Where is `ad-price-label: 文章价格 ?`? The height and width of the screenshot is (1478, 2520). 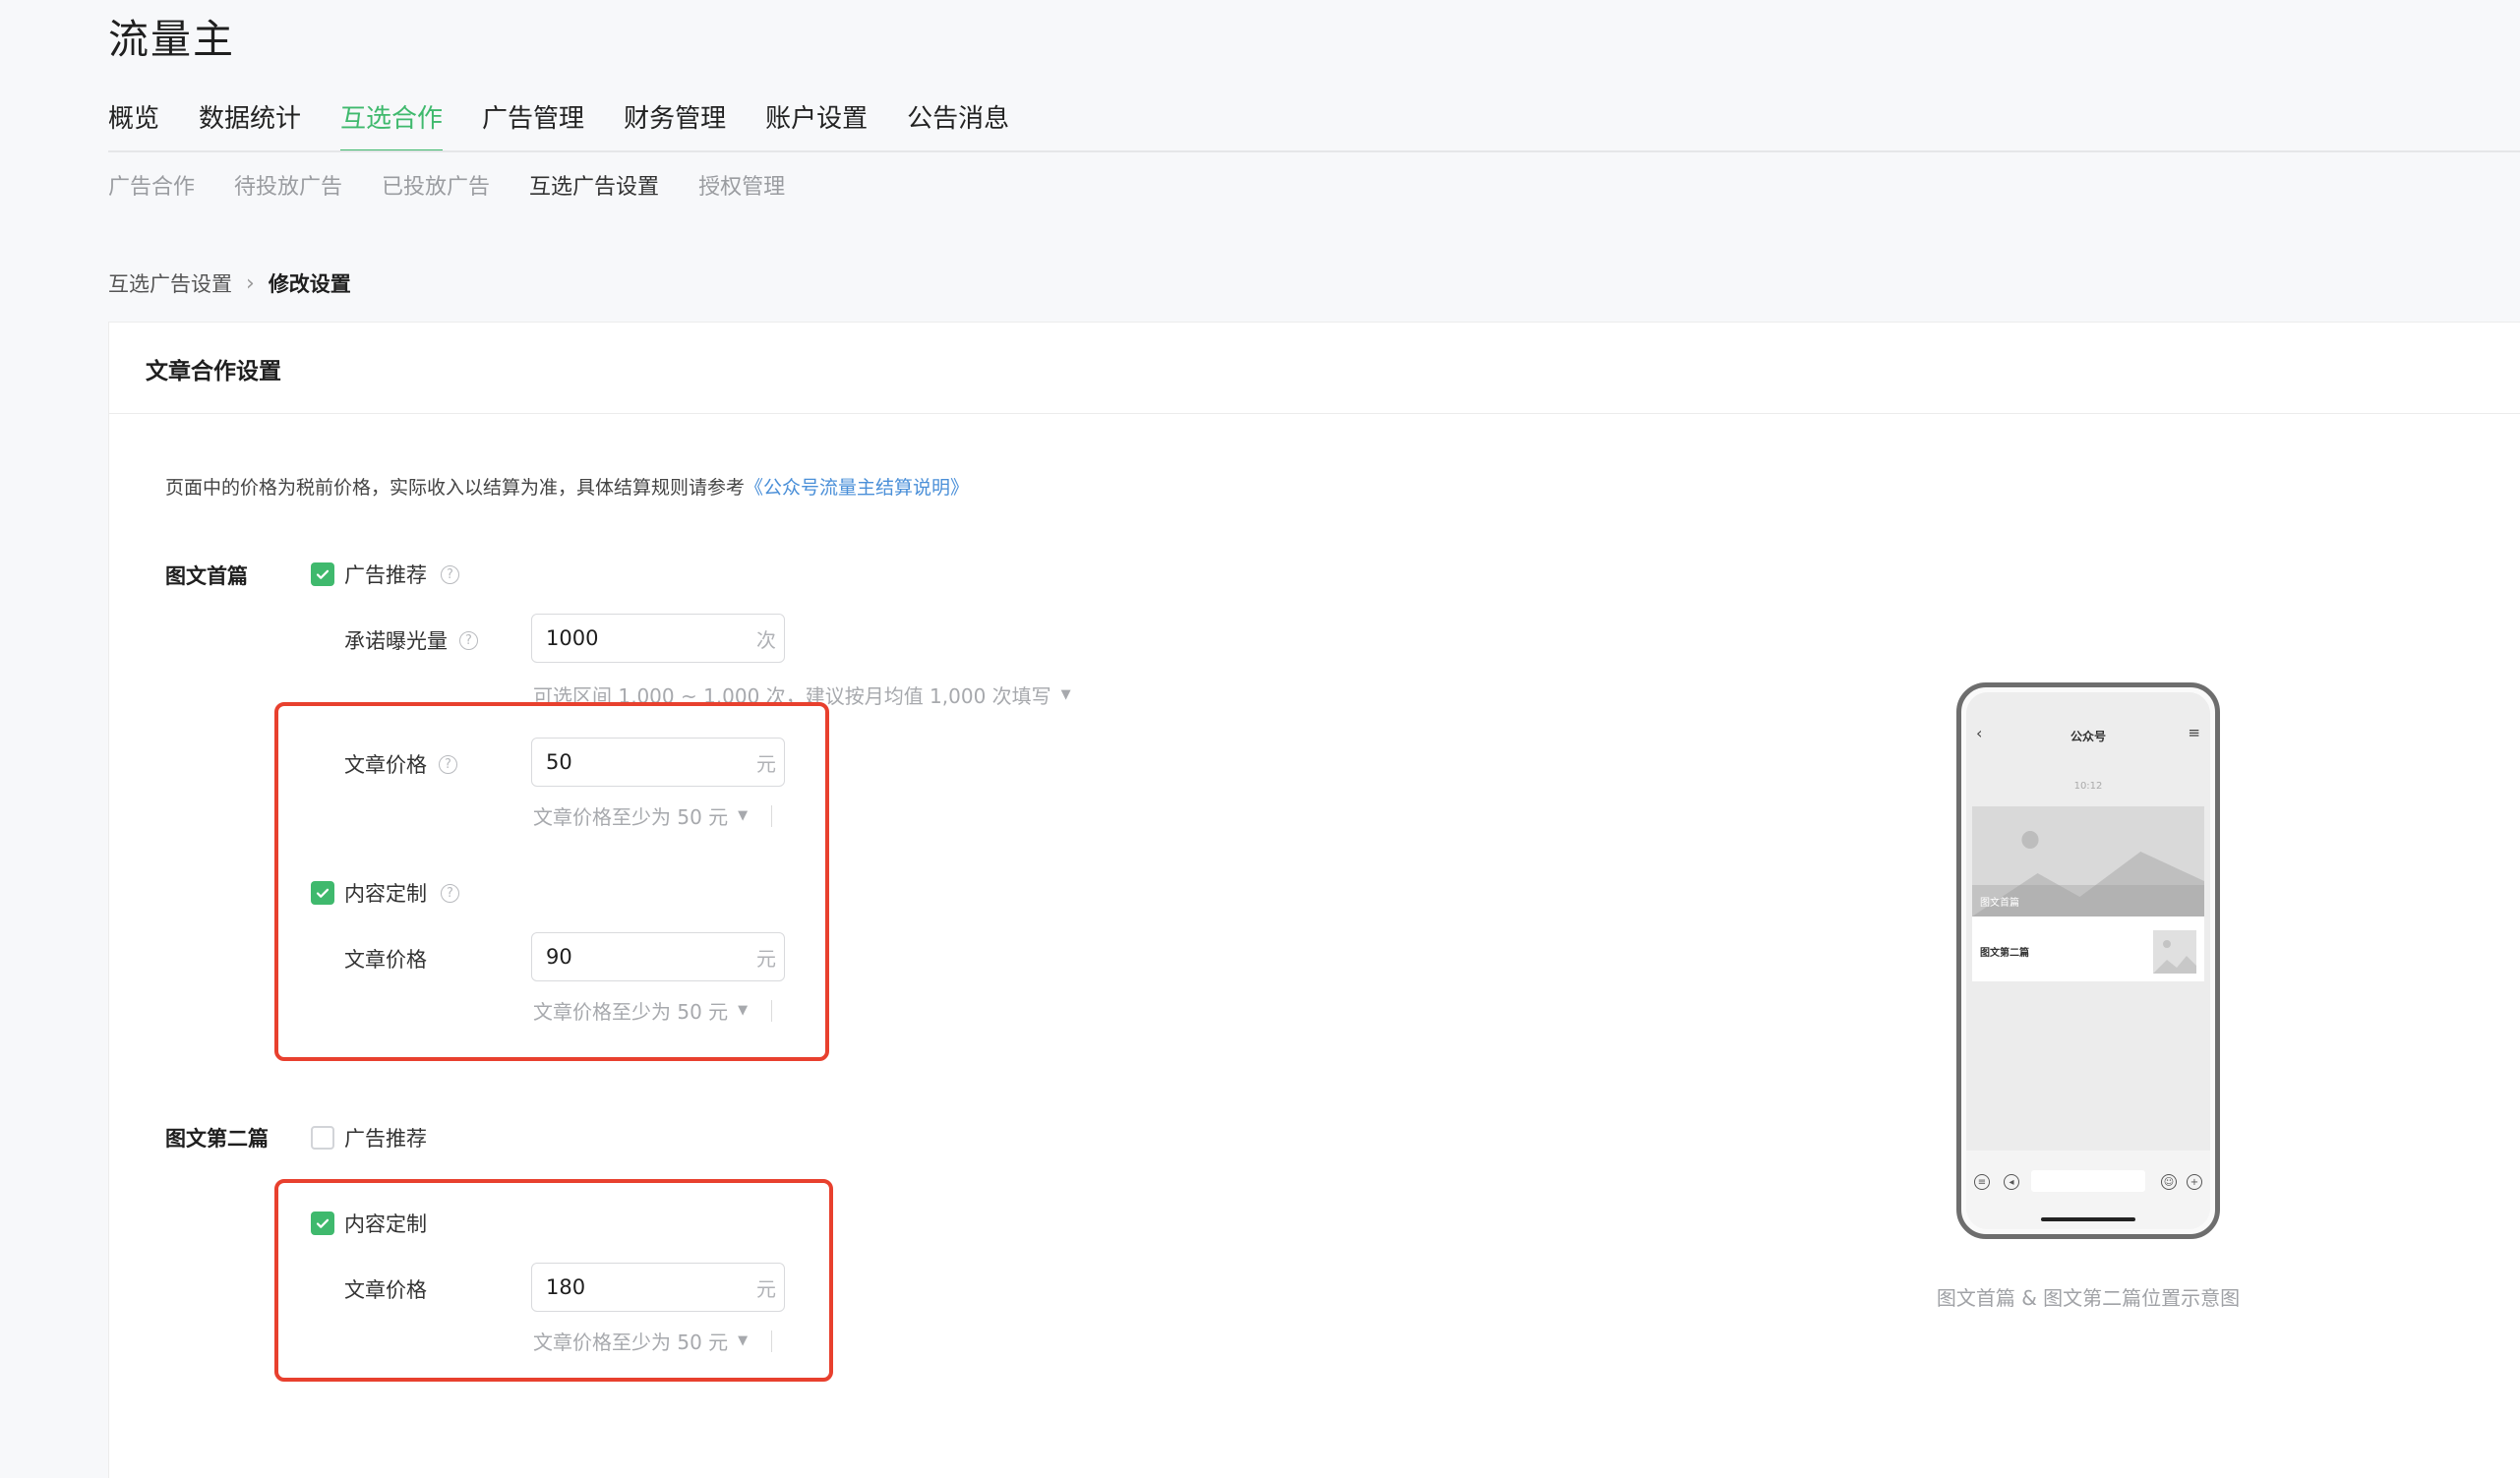
ad-price-label: 文章价格 ? is located at coordinates (400, 764).